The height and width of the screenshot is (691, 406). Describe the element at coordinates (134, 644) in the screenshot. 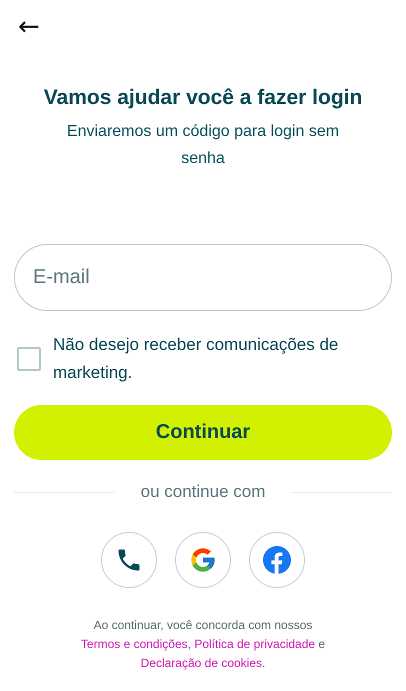

I see `legal-link: Termos e condições` at that location.